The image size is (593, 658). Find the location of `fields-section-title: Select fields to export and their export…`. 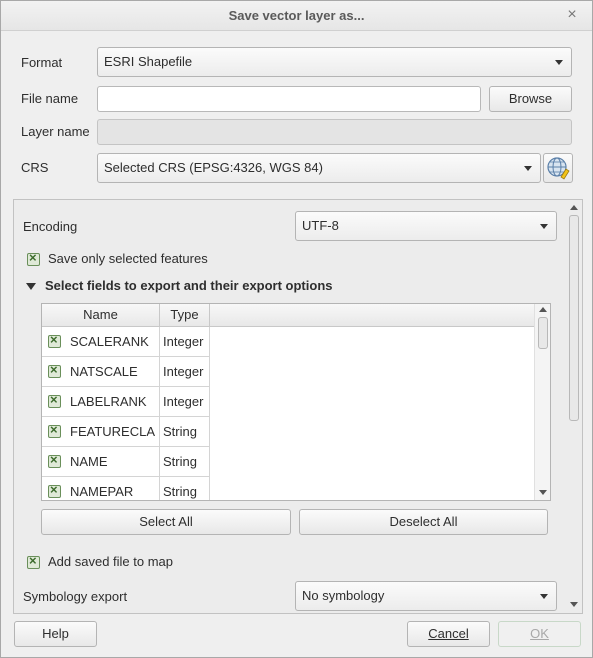

fields-section-title: Select fields to export and their export… is located at coordinates (189, 285).